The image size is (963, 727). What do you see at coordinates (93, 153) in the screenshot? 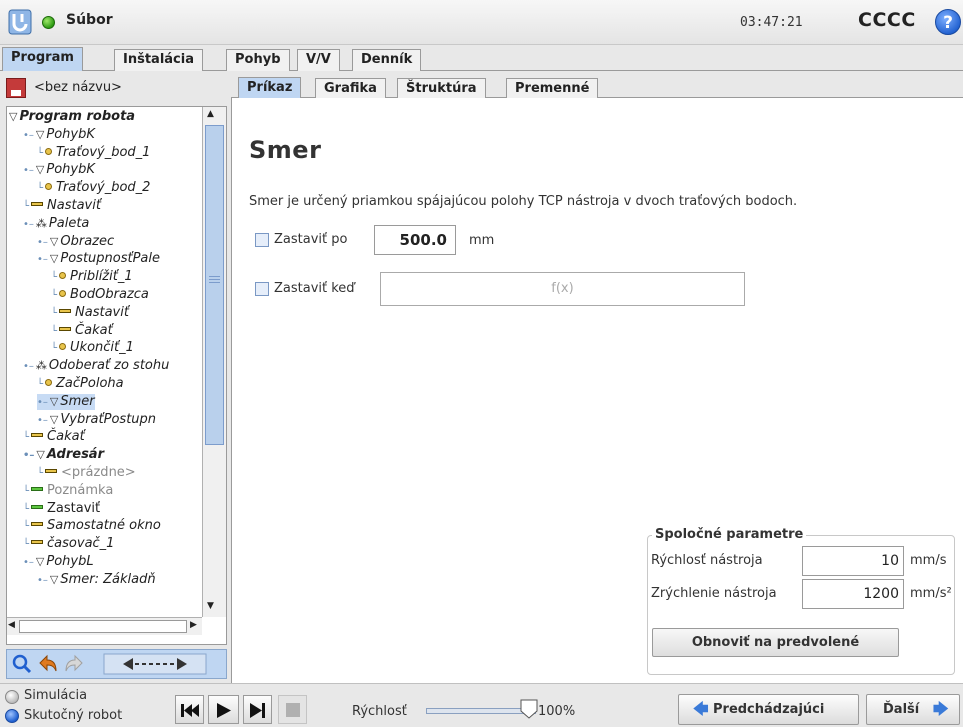
I see `tree-node: └ Traťový_bod_1` at bounding box center [93, 153].